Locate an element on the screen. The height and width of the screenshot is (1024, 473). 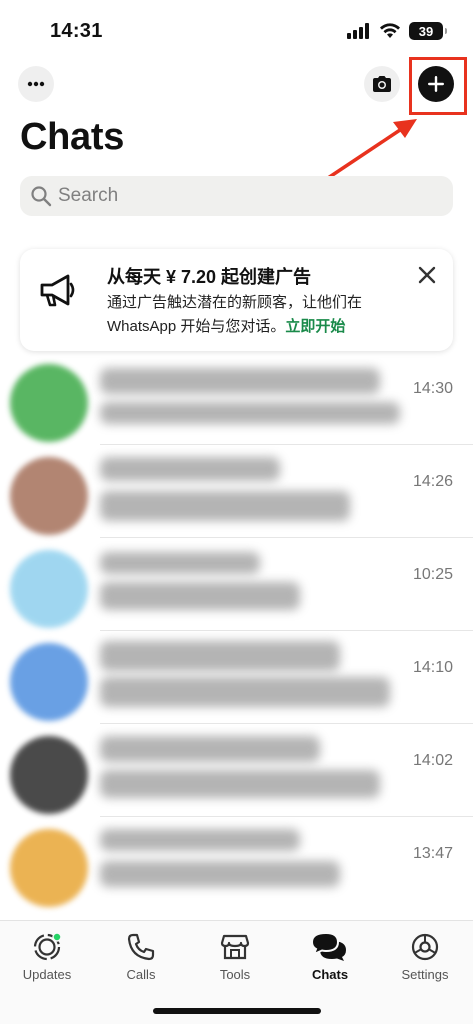
camera-icon is located at coordinates (382, 84).